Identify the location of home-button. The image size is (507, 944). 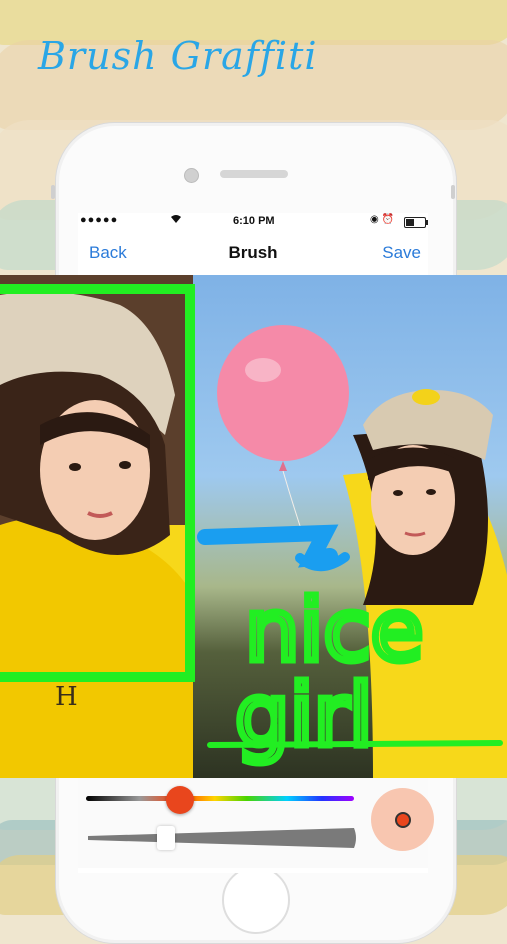
(256, 900).